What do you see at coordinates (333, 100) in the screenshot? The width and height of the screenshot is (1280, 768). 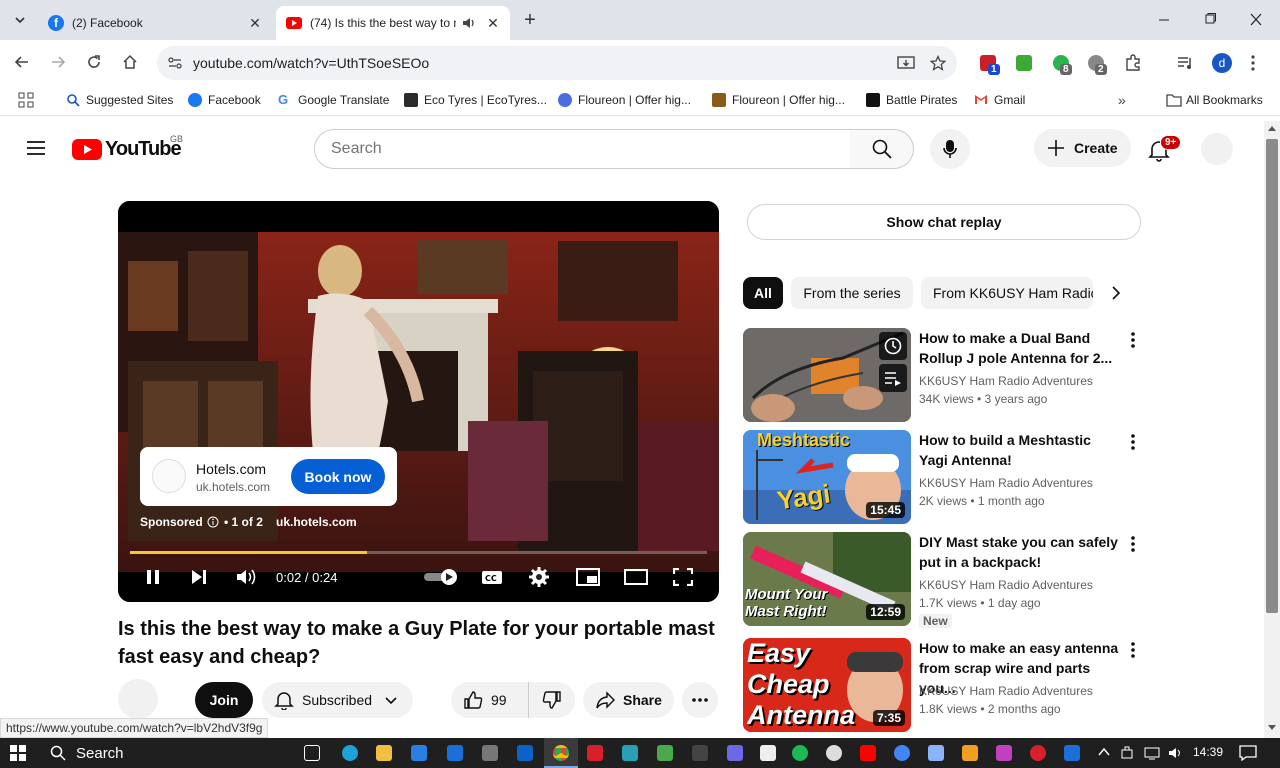 I see `bookmark-google-translate: G Google Translate` at bounding box center [333, 100].